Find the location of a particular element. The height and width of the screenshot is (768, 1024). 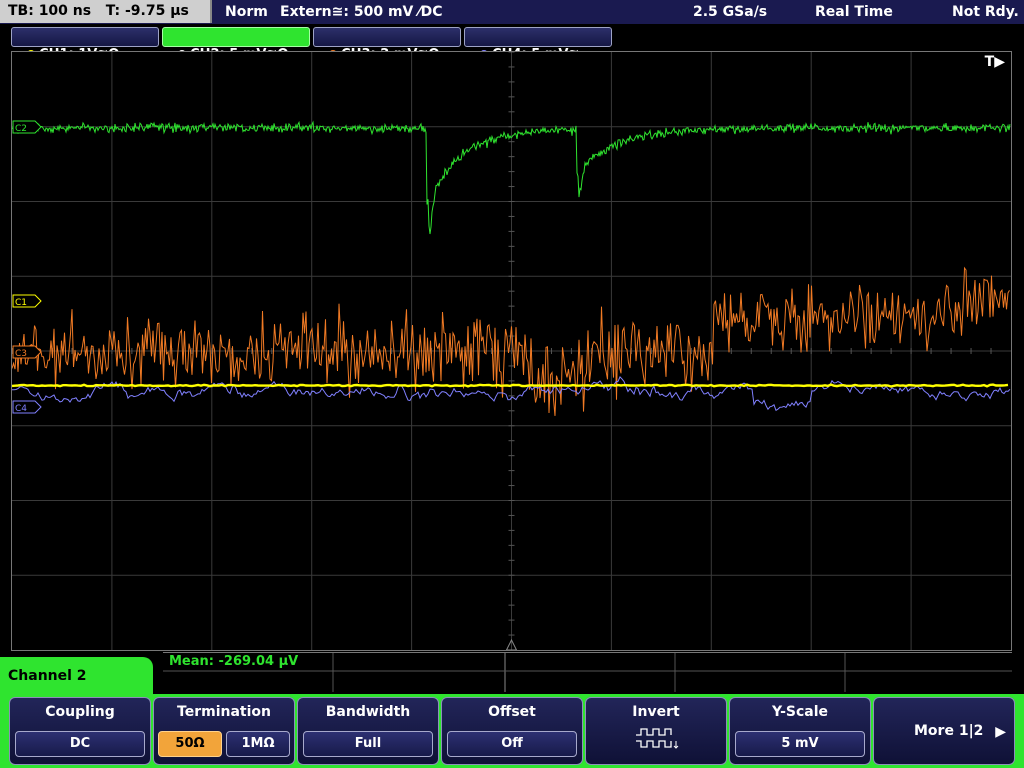

offset-title: Offset is located at coordinates (512, 712).